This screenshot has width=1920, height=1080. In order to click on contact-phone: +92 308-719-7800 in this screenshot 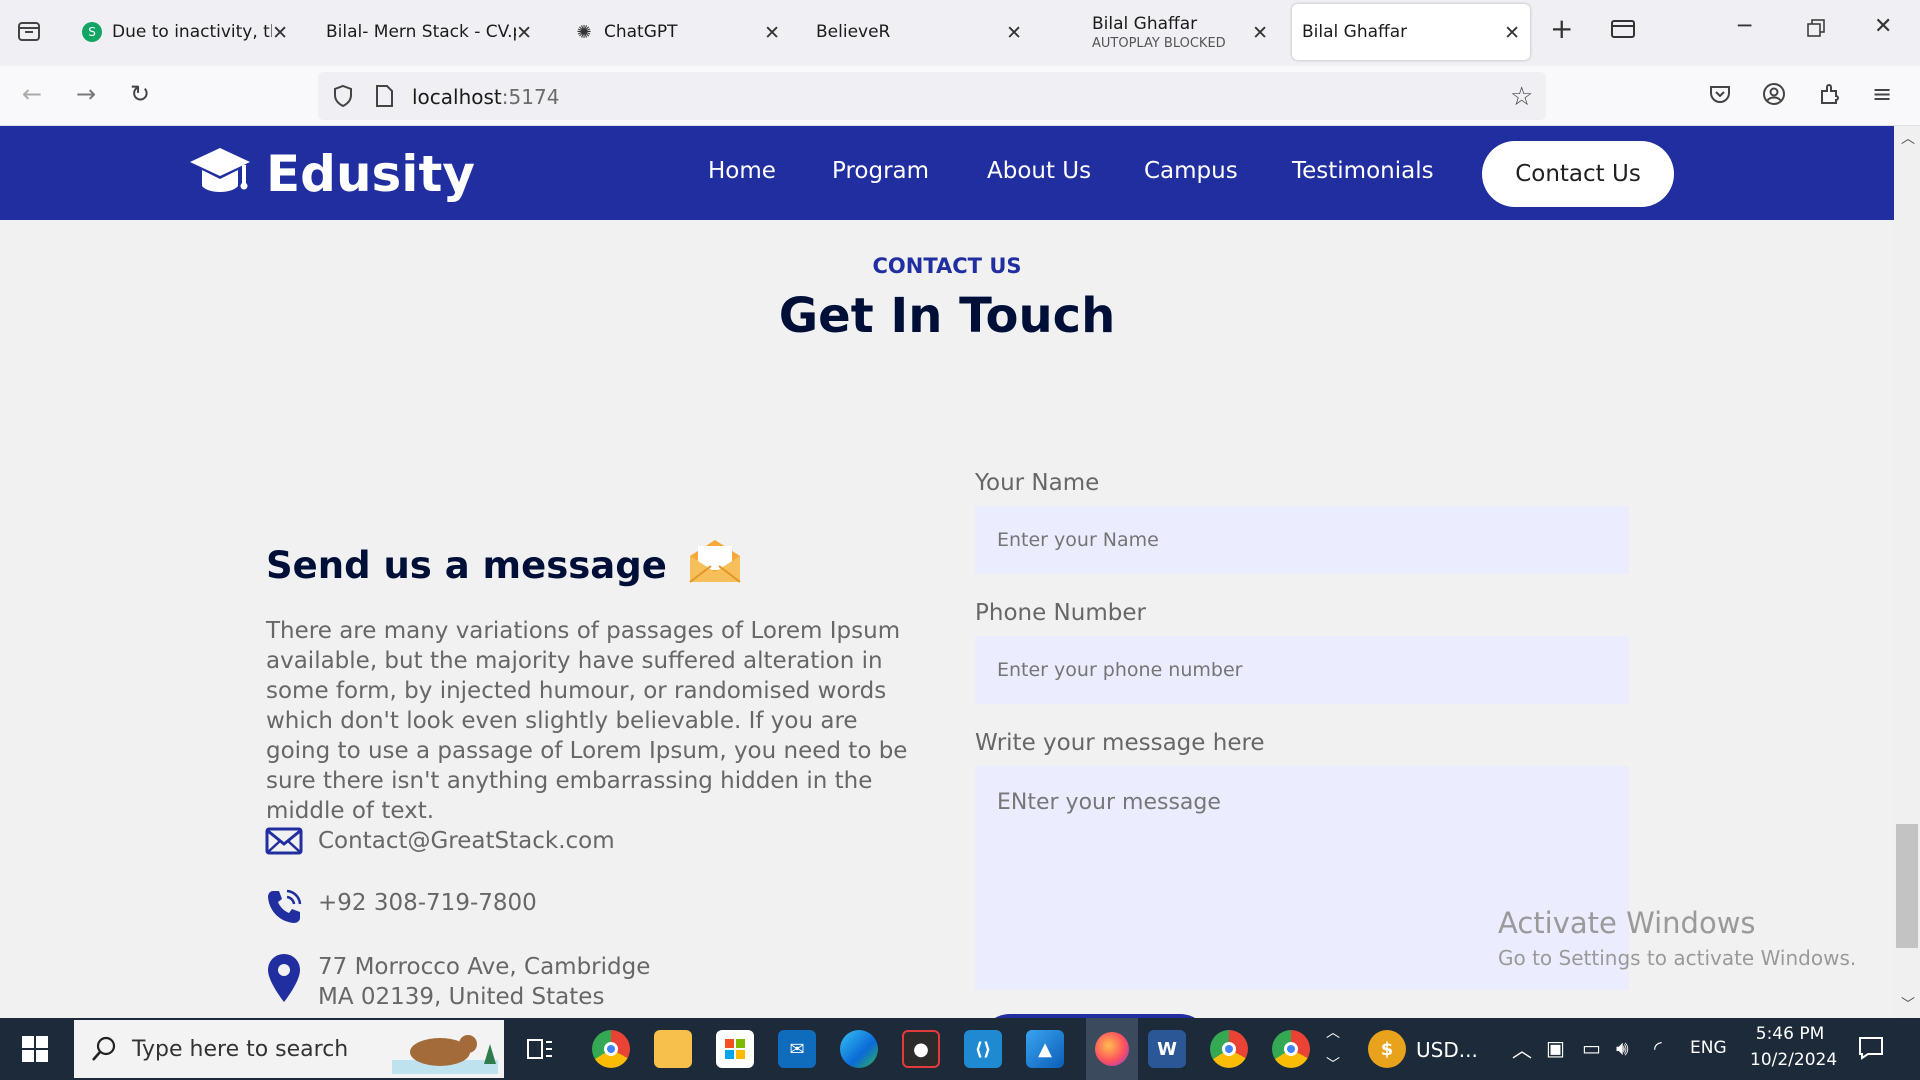, I will do `click(427, 903)`.